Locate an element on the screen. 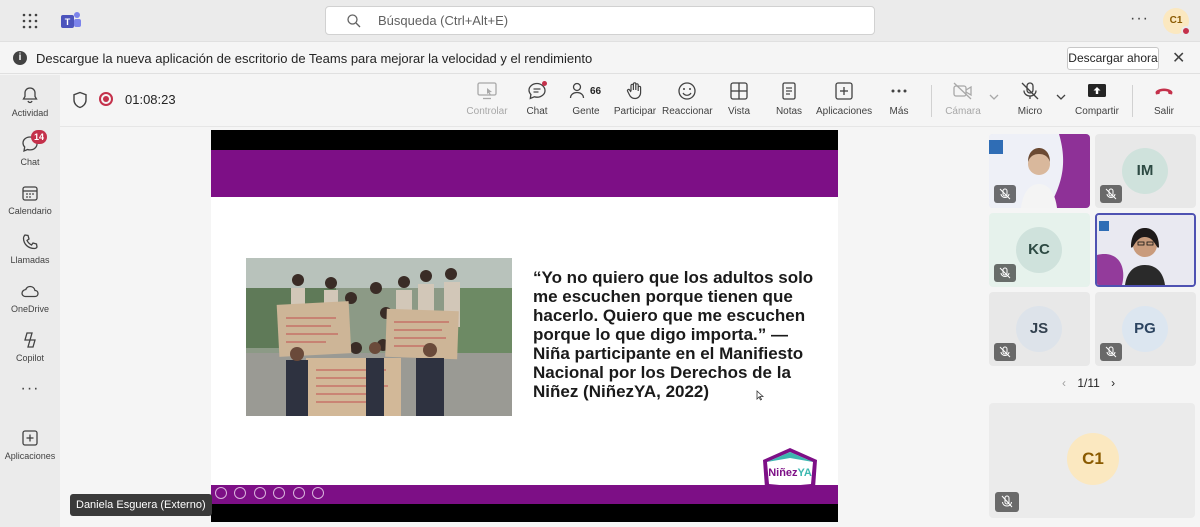  rail-item-apps: Aplicaciones is located at coordinates (30, 447).